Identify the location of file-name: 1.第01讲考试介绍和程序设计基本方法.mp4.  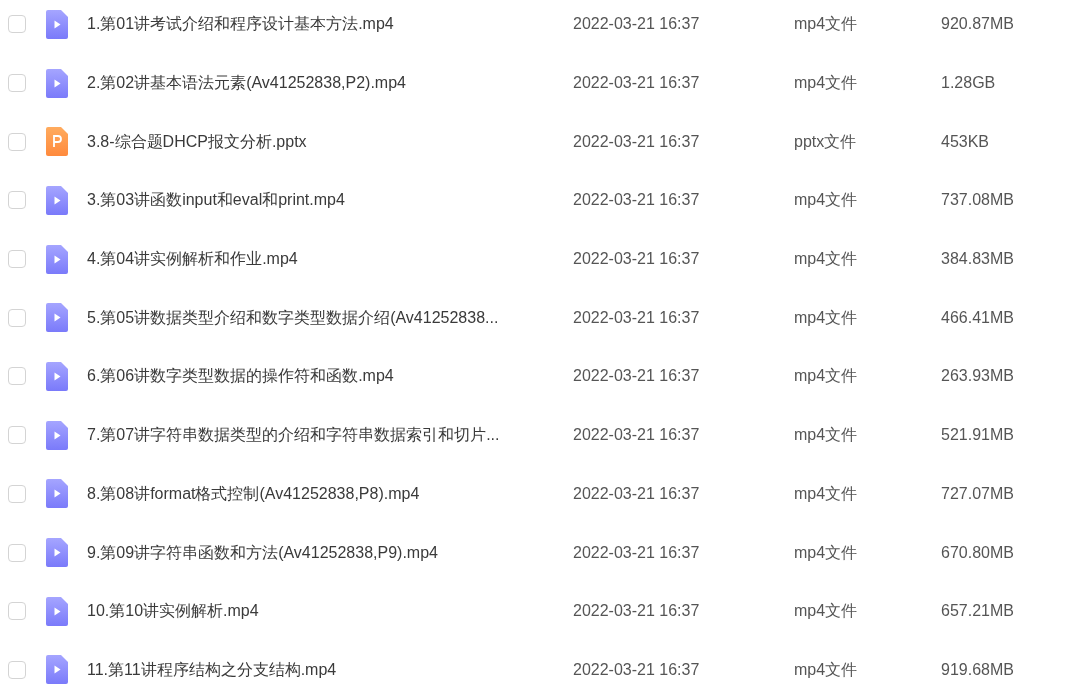
(327, 24).